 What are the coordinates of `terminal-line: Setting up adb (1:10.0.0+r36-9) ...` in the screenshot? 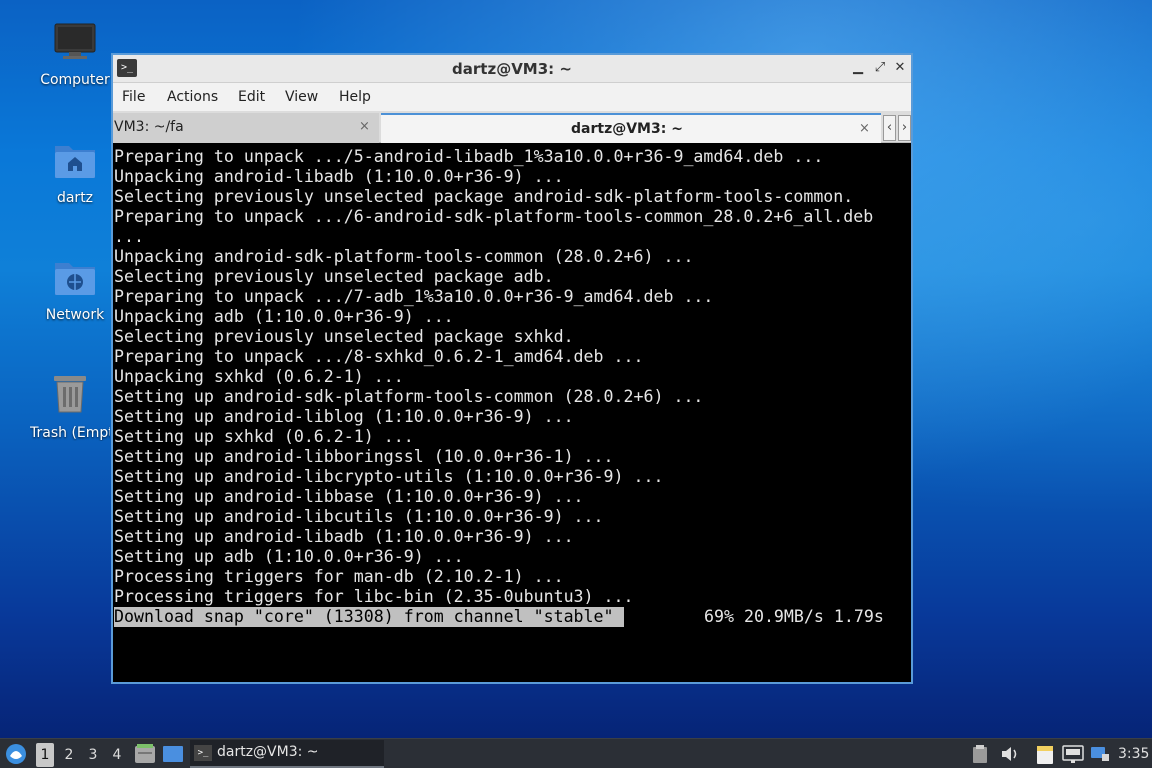 It's located at (289, 556).